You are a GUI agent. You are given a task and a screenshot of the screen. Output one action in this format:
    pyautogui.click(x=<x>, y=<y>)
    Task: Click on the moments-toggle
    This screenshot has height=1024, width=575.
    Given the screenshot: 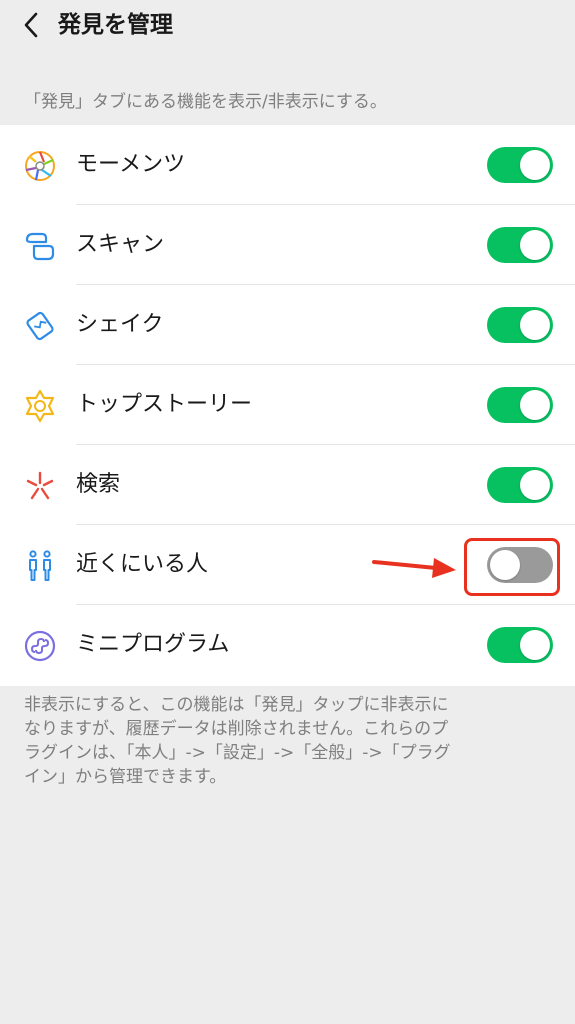 What is the action you would take?
    pyautogui.click(x=520, y=165)
    